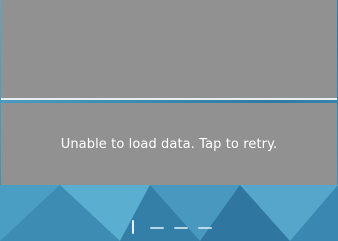 This screenshot has width=338, height=241. I want to click on retry-message: Unable to load data. Tap to retry., so click(169, 144).